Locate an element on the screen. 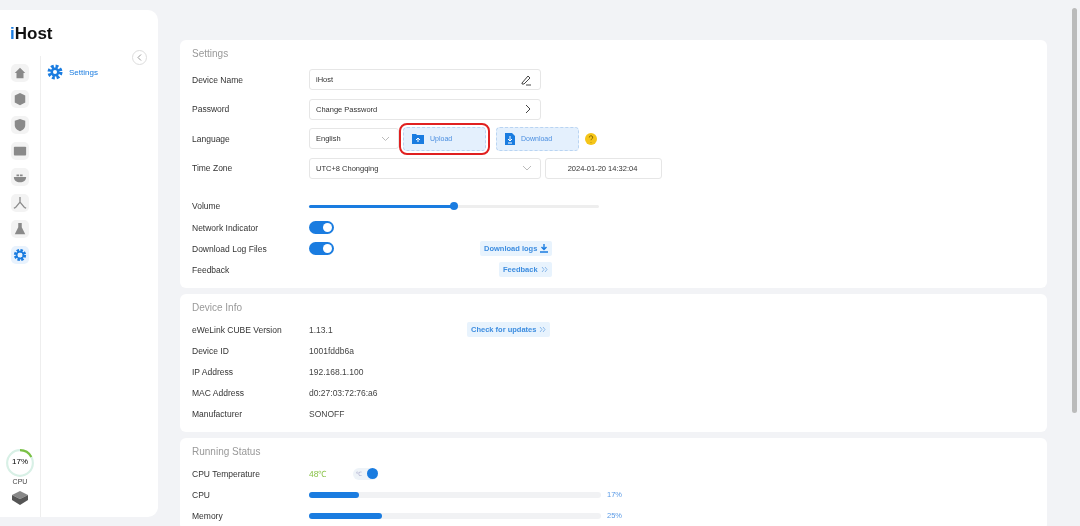 This screenshot has height=526, width=1080. section-title: Settings is located at coordinates (211, 53).